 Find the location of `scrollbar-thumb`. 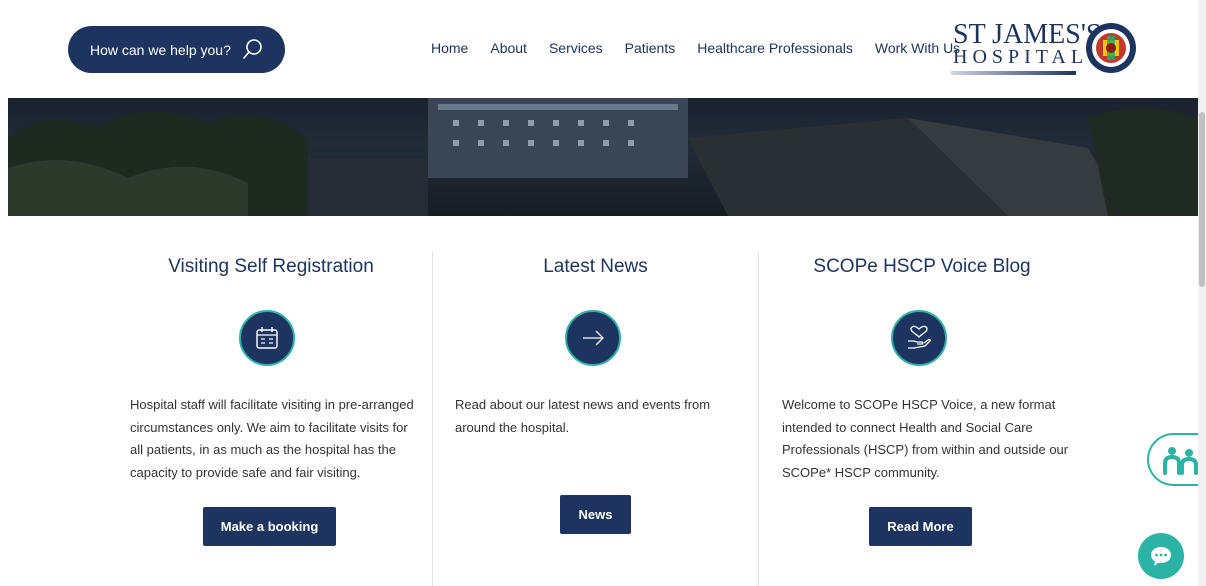

scrollbar-thumb is located at coordinates (1202, 199).